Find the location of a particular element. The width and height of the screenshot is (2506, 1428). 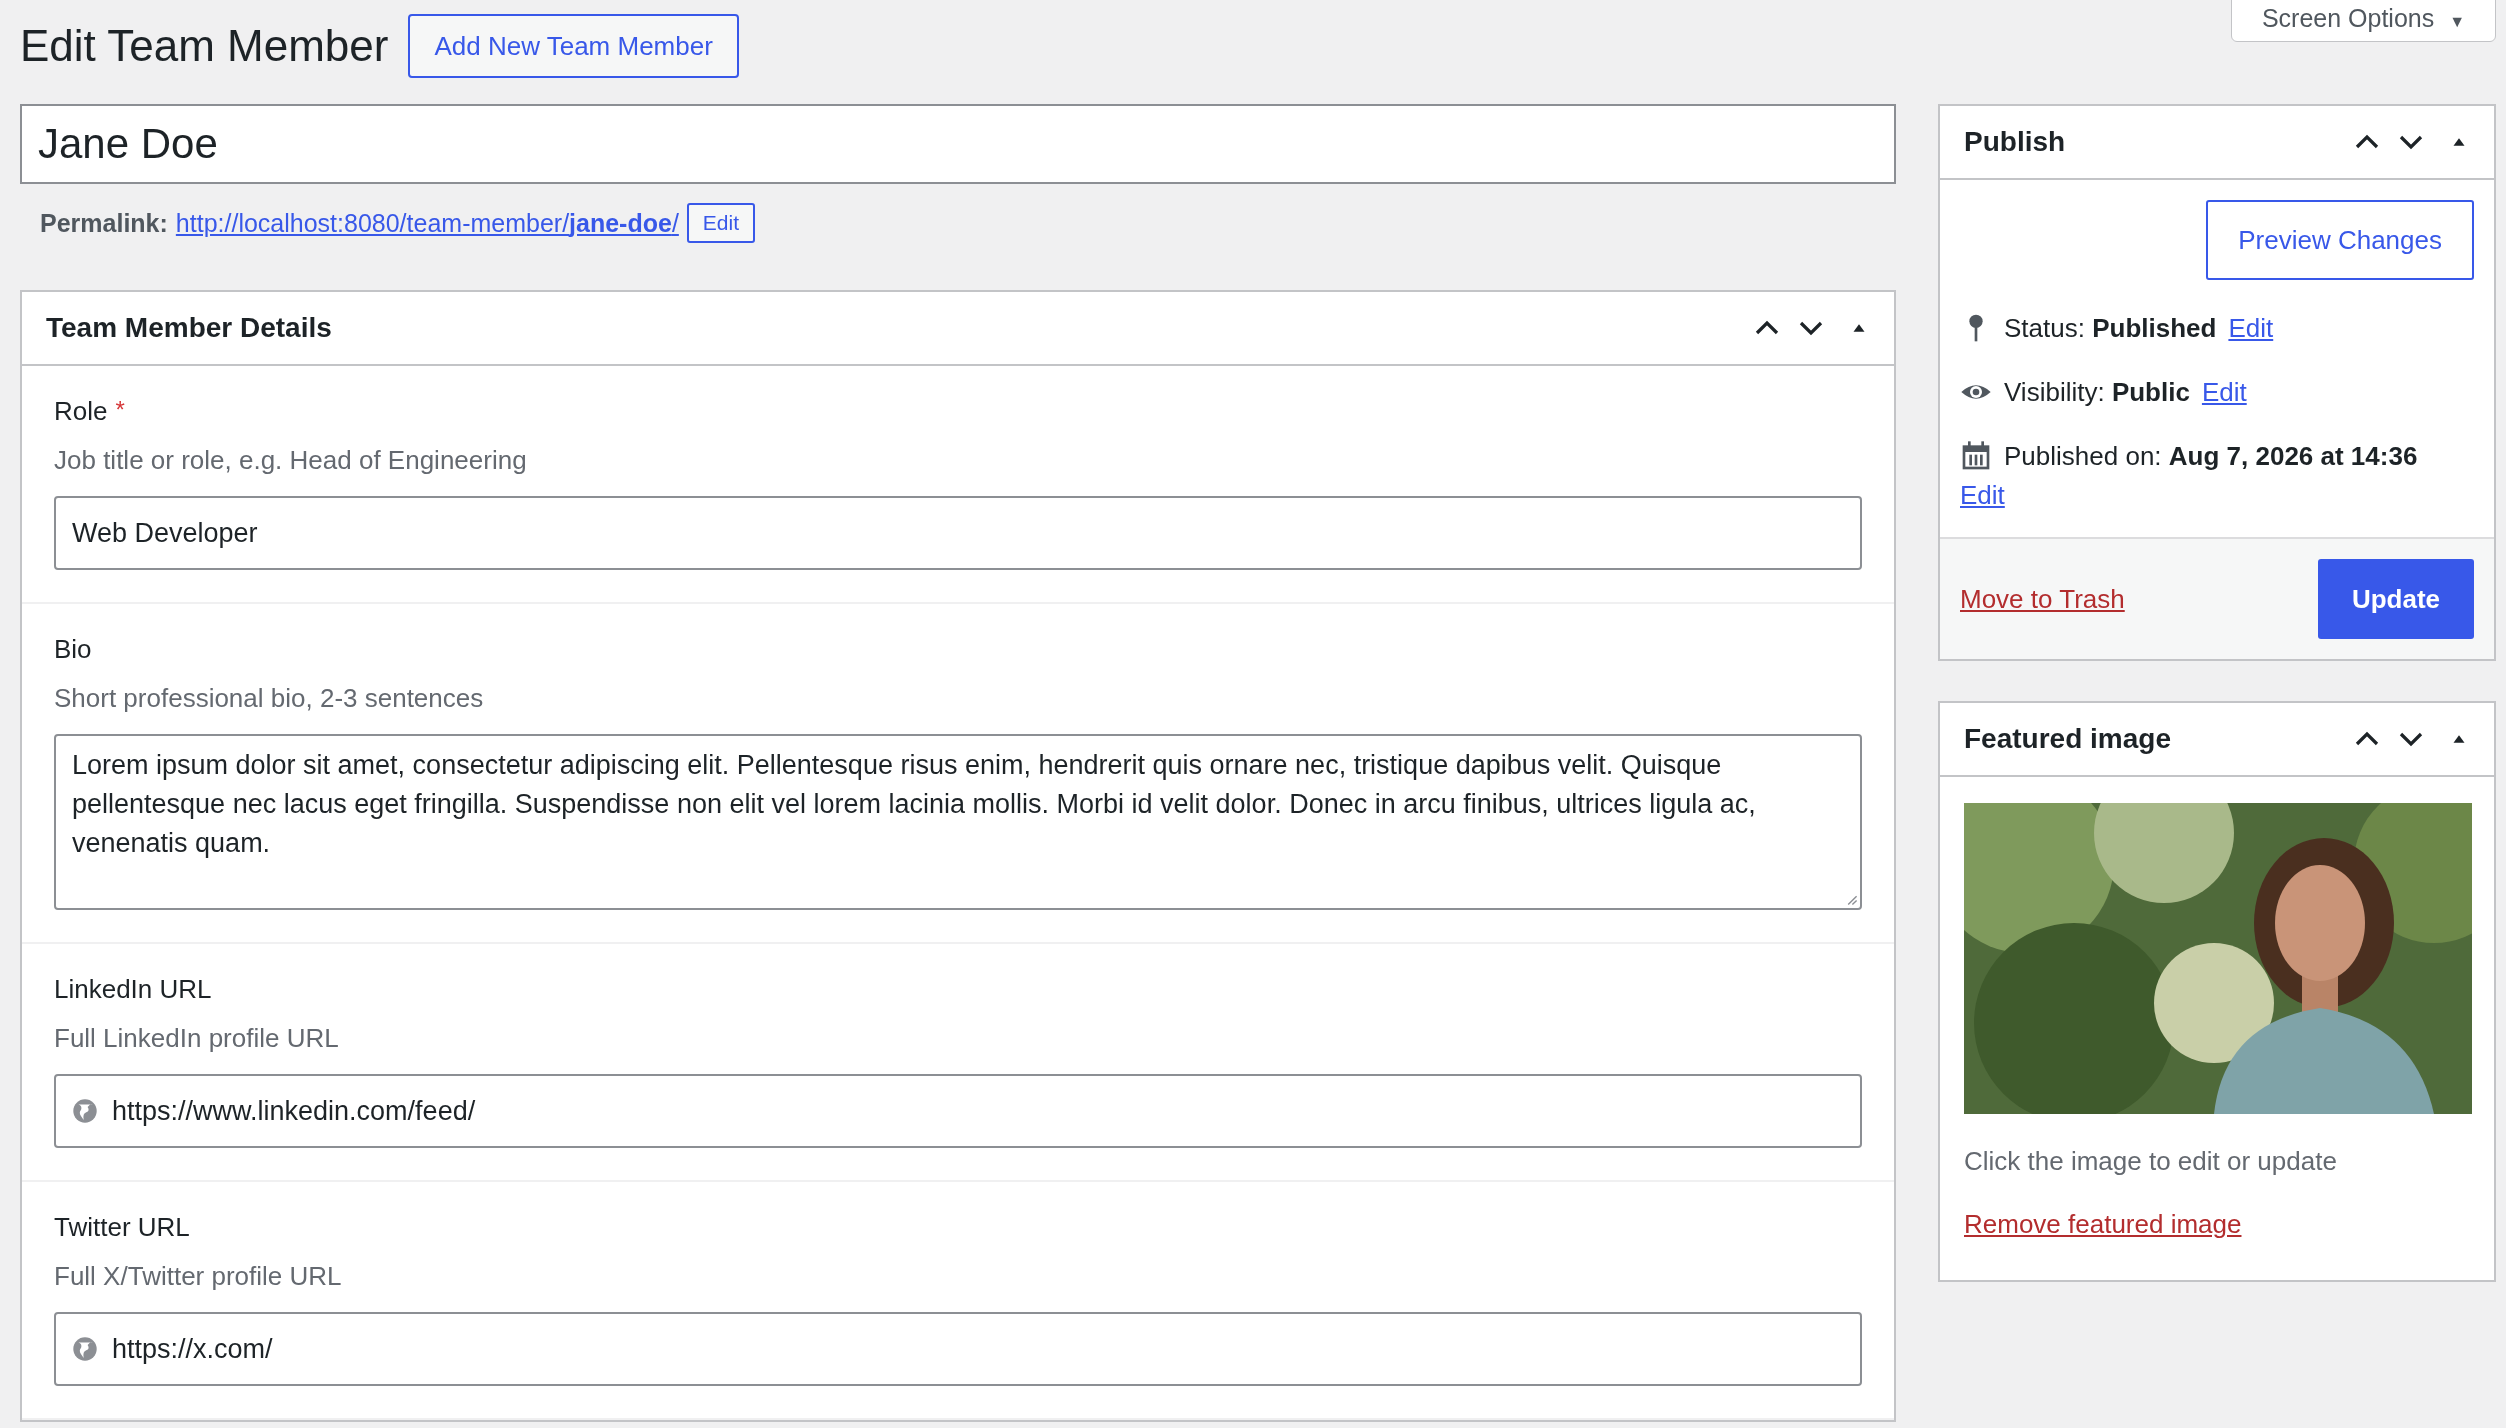

panel-title: Publish is located at coordinates (2015, 142).